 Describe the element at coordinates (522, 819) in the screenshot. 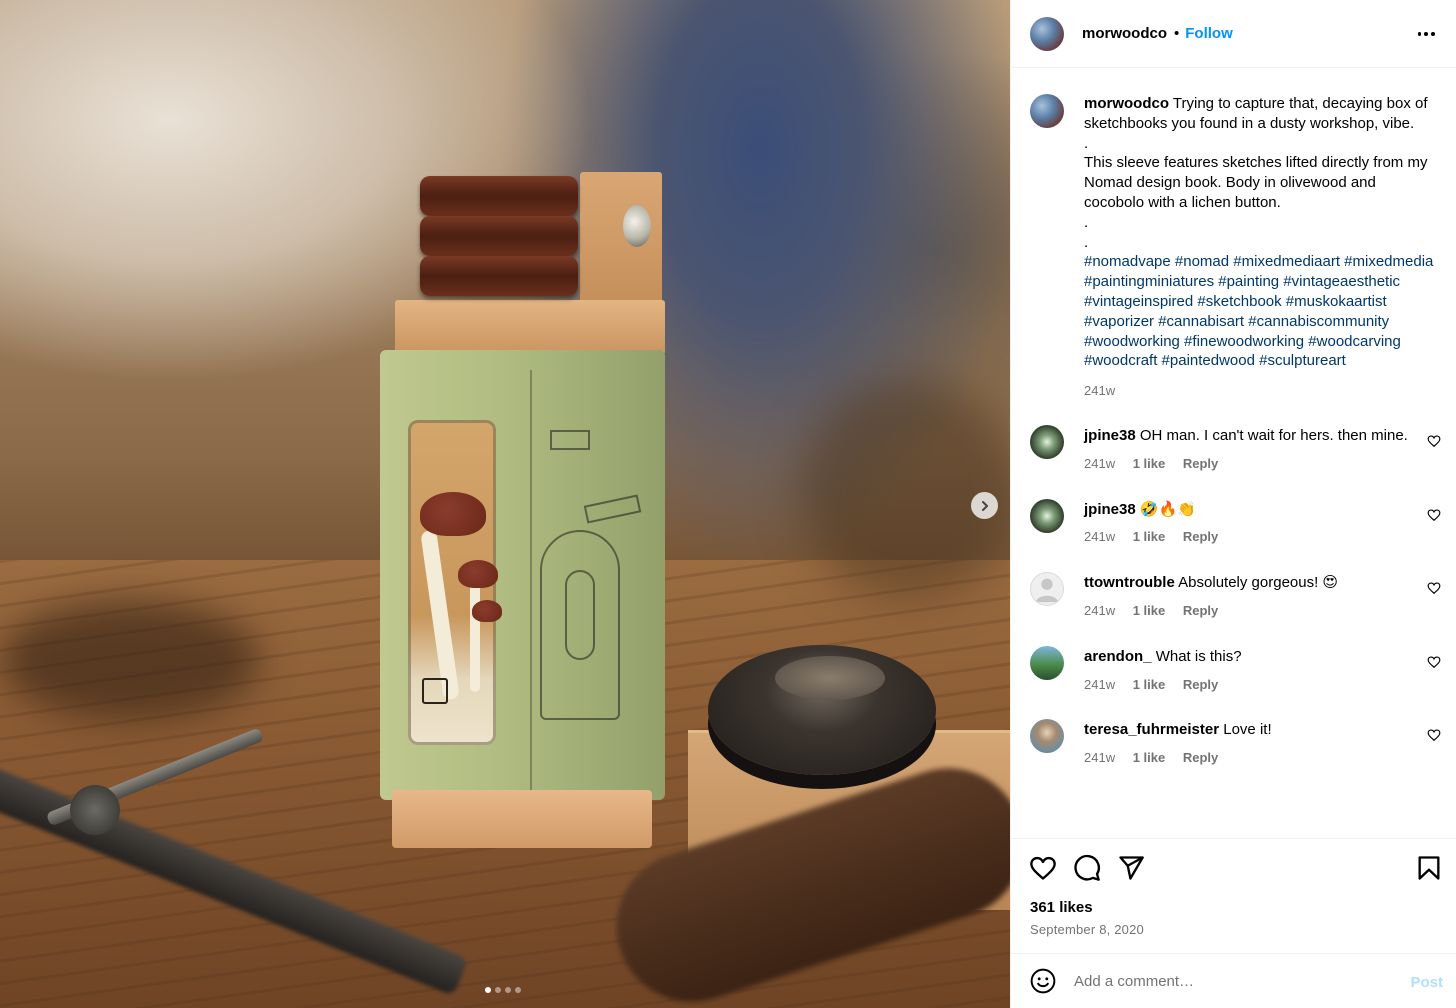

I see `photo-base` at that location.